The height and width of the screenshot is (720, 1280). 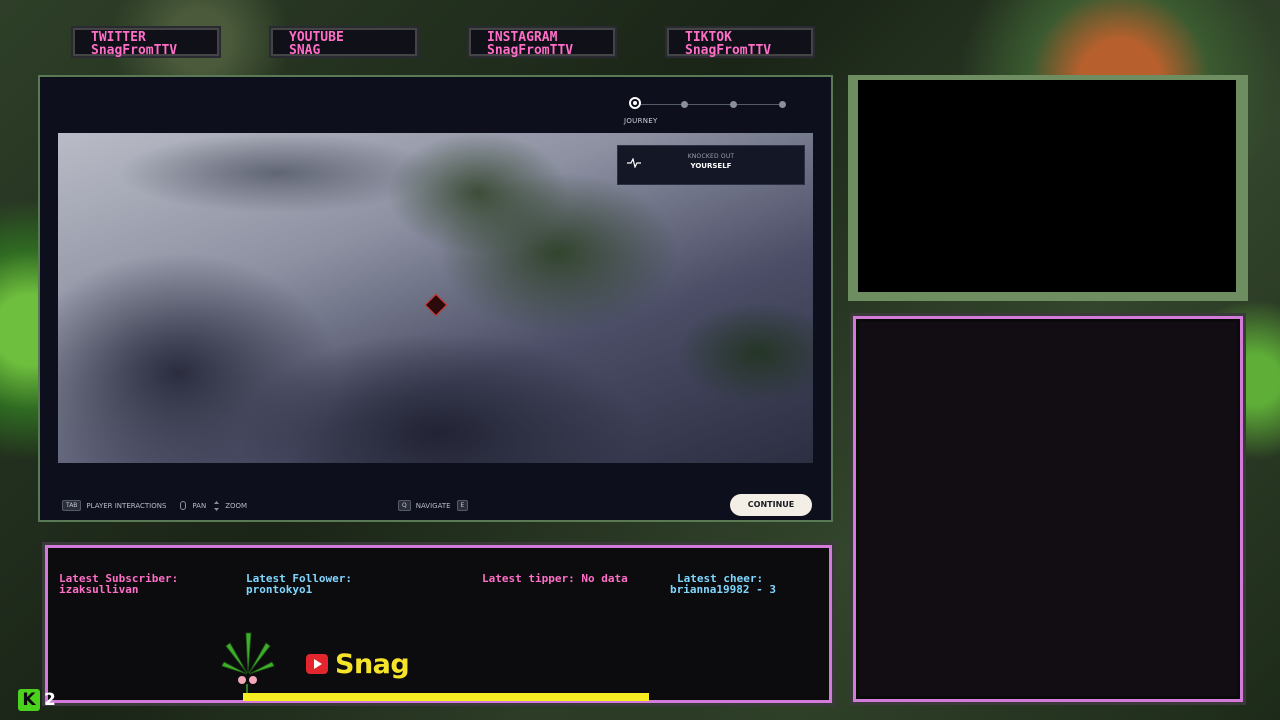 I want to click on latest-tipper: Latest tipper: No data, so click(x=555, y=578).